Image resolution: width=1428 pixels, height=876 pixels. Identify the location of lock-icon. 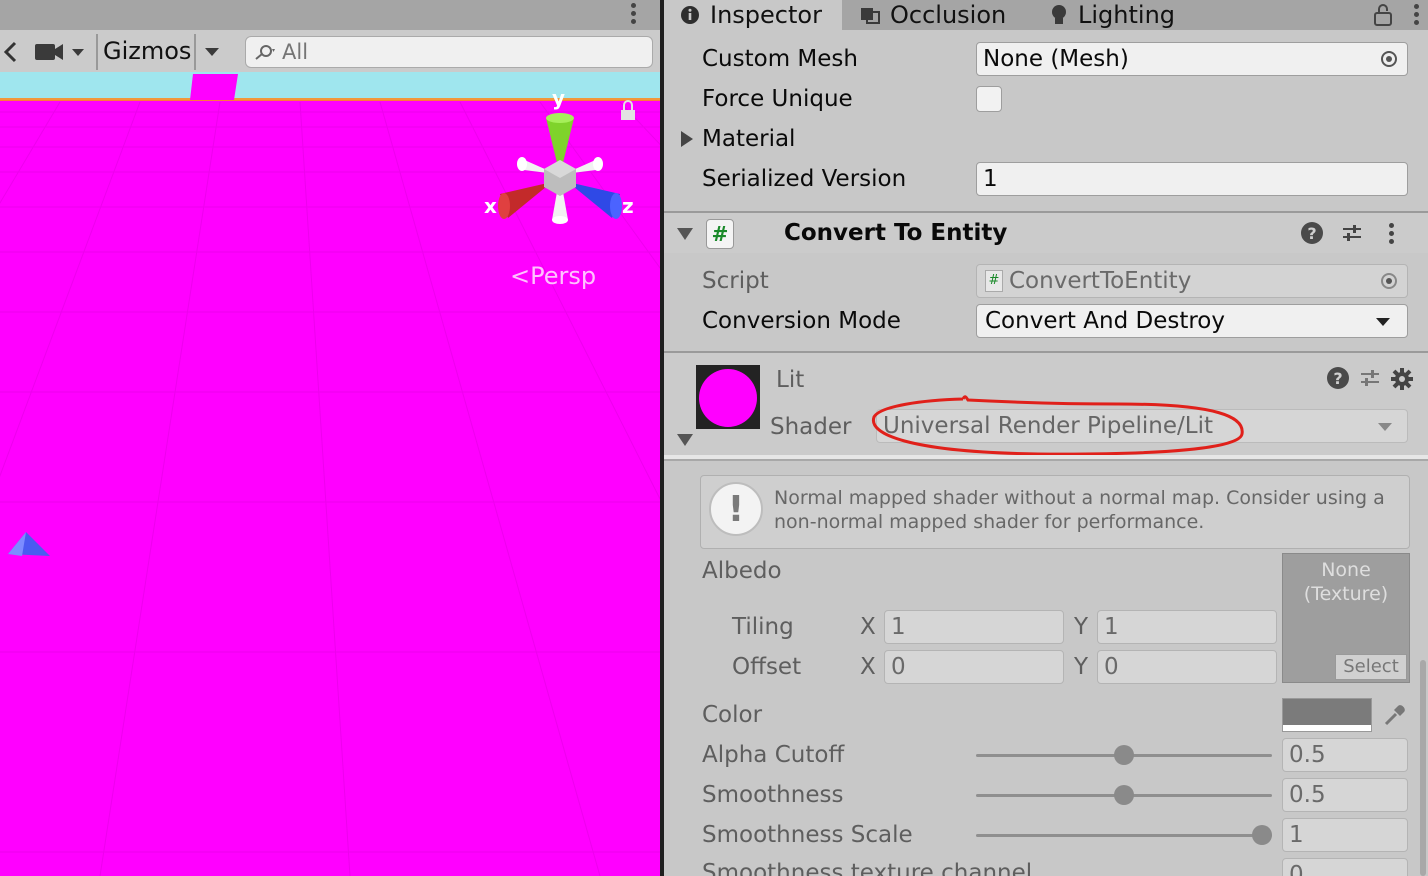
(1383, 15).